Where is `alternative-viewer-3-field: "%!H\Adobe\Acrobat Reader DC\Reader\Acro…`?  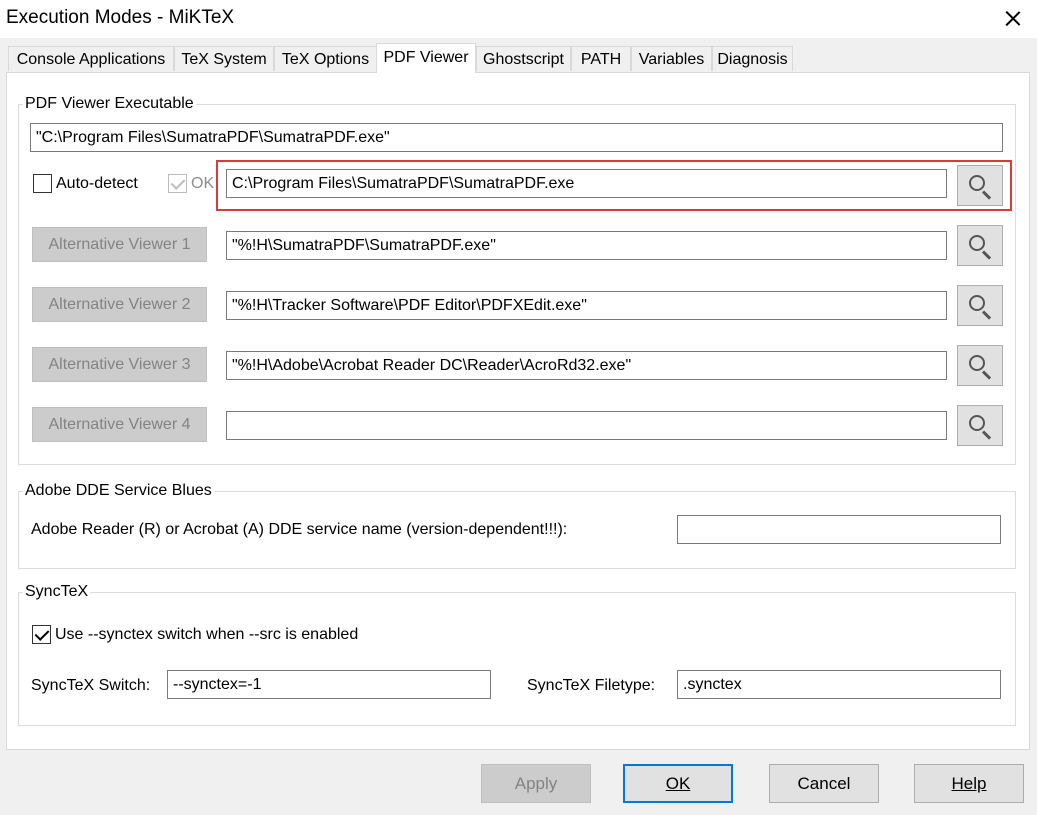
alternative-viewer-3-field: "%!H\Adobe\Acrobat Reader DC\Reader\Acro… is located at coordinates (586, 365).